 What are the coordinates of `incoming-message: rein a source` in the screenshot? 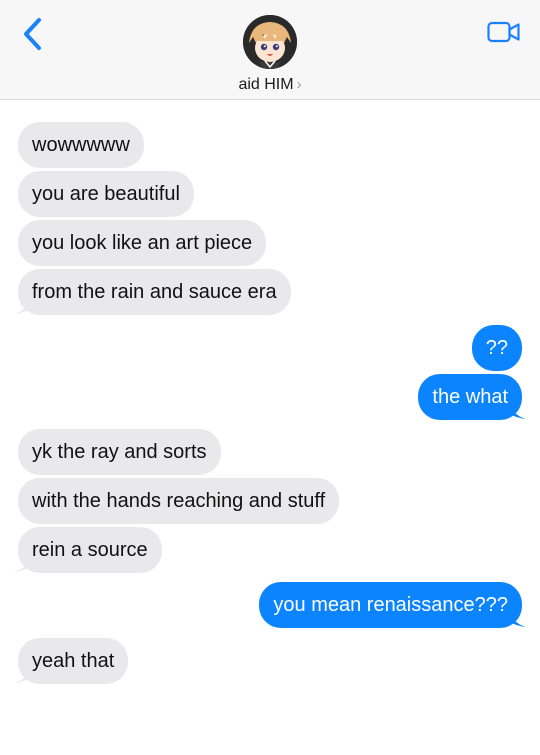 It's located at (90, 550).